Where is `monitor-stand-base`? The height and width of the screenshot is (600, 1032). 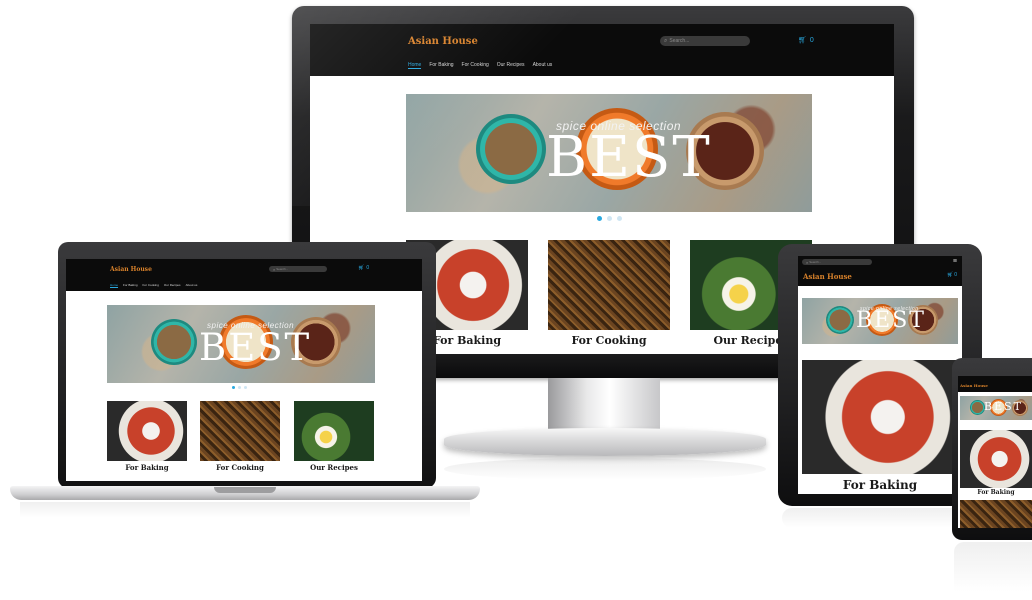 monitor-stand-base is located at coordinates (605, 442).